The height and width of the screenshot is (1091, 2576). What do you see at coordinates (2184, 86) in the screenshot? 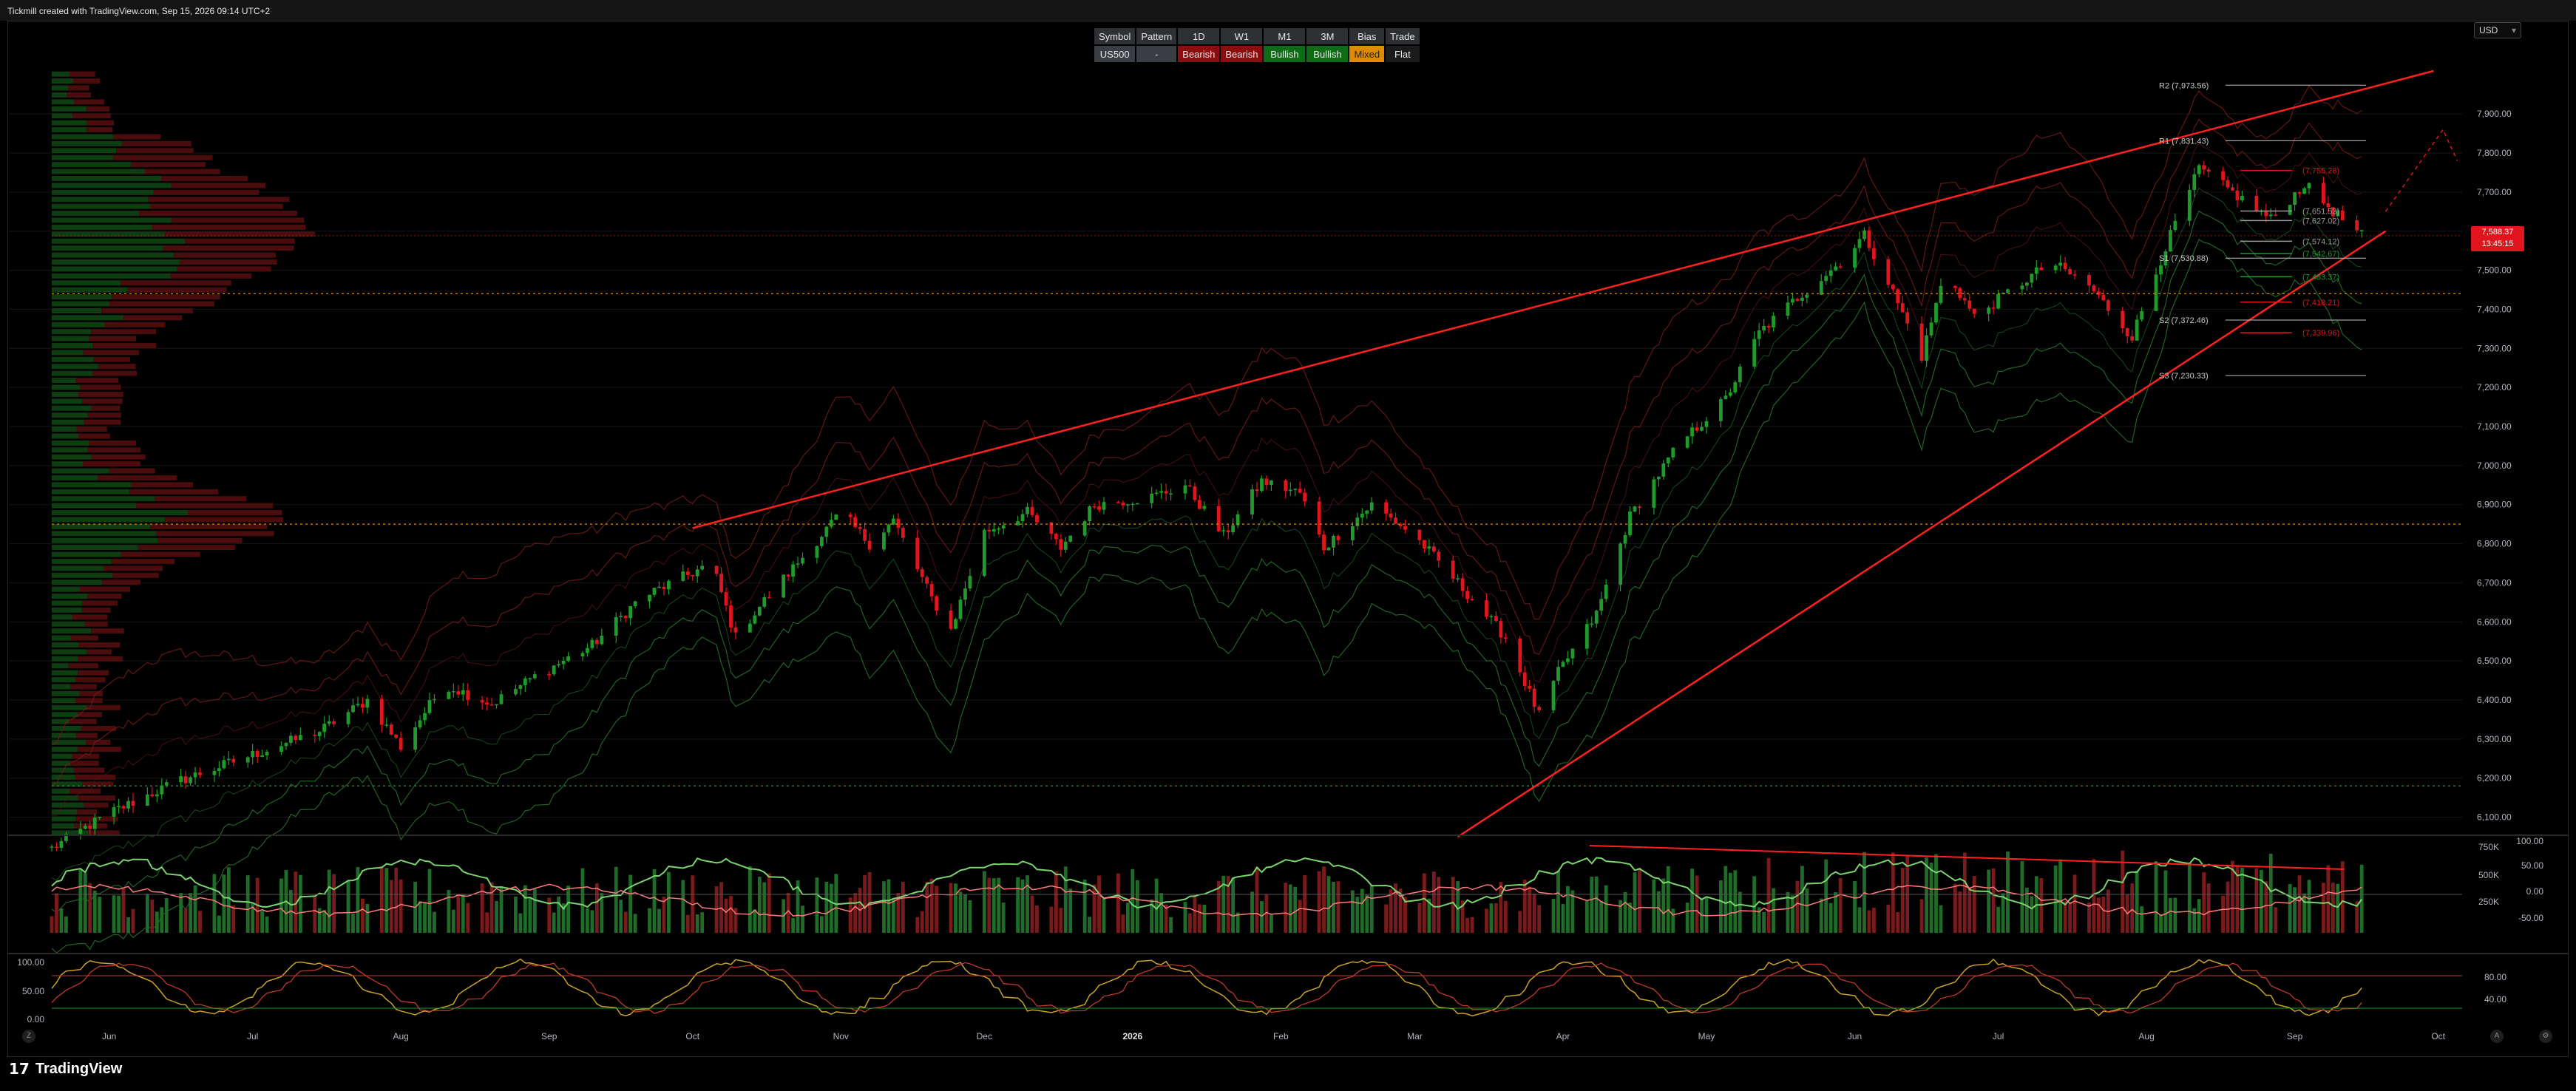
I see `pivot-level-label: R2 (7,973.56)` at bounding box center [2184, 86].